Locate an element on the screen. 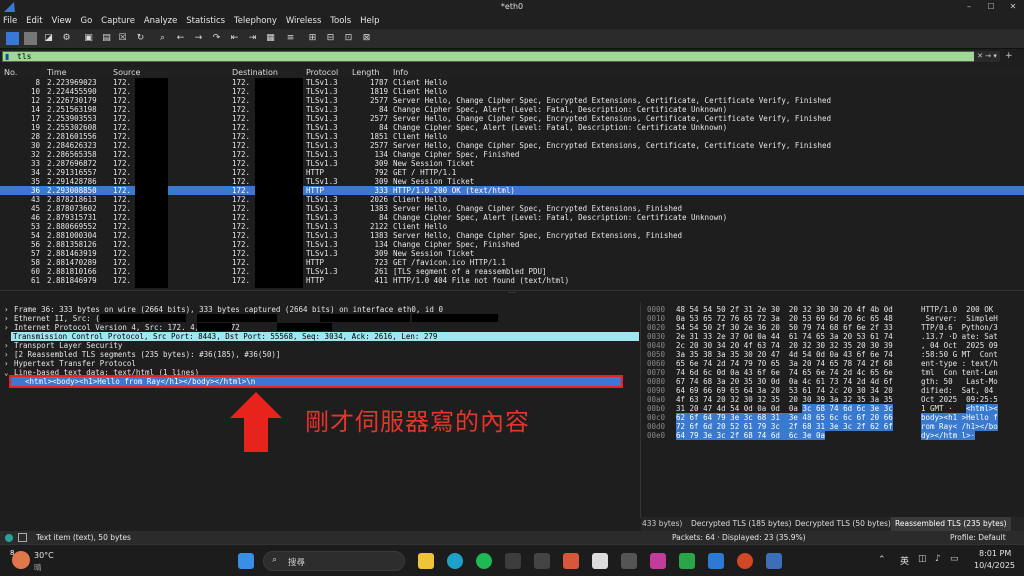 Image resolution: width=1024 pixels, height=576 pixels. open-file-icon: ▣ is located at coordinates (88, 38).